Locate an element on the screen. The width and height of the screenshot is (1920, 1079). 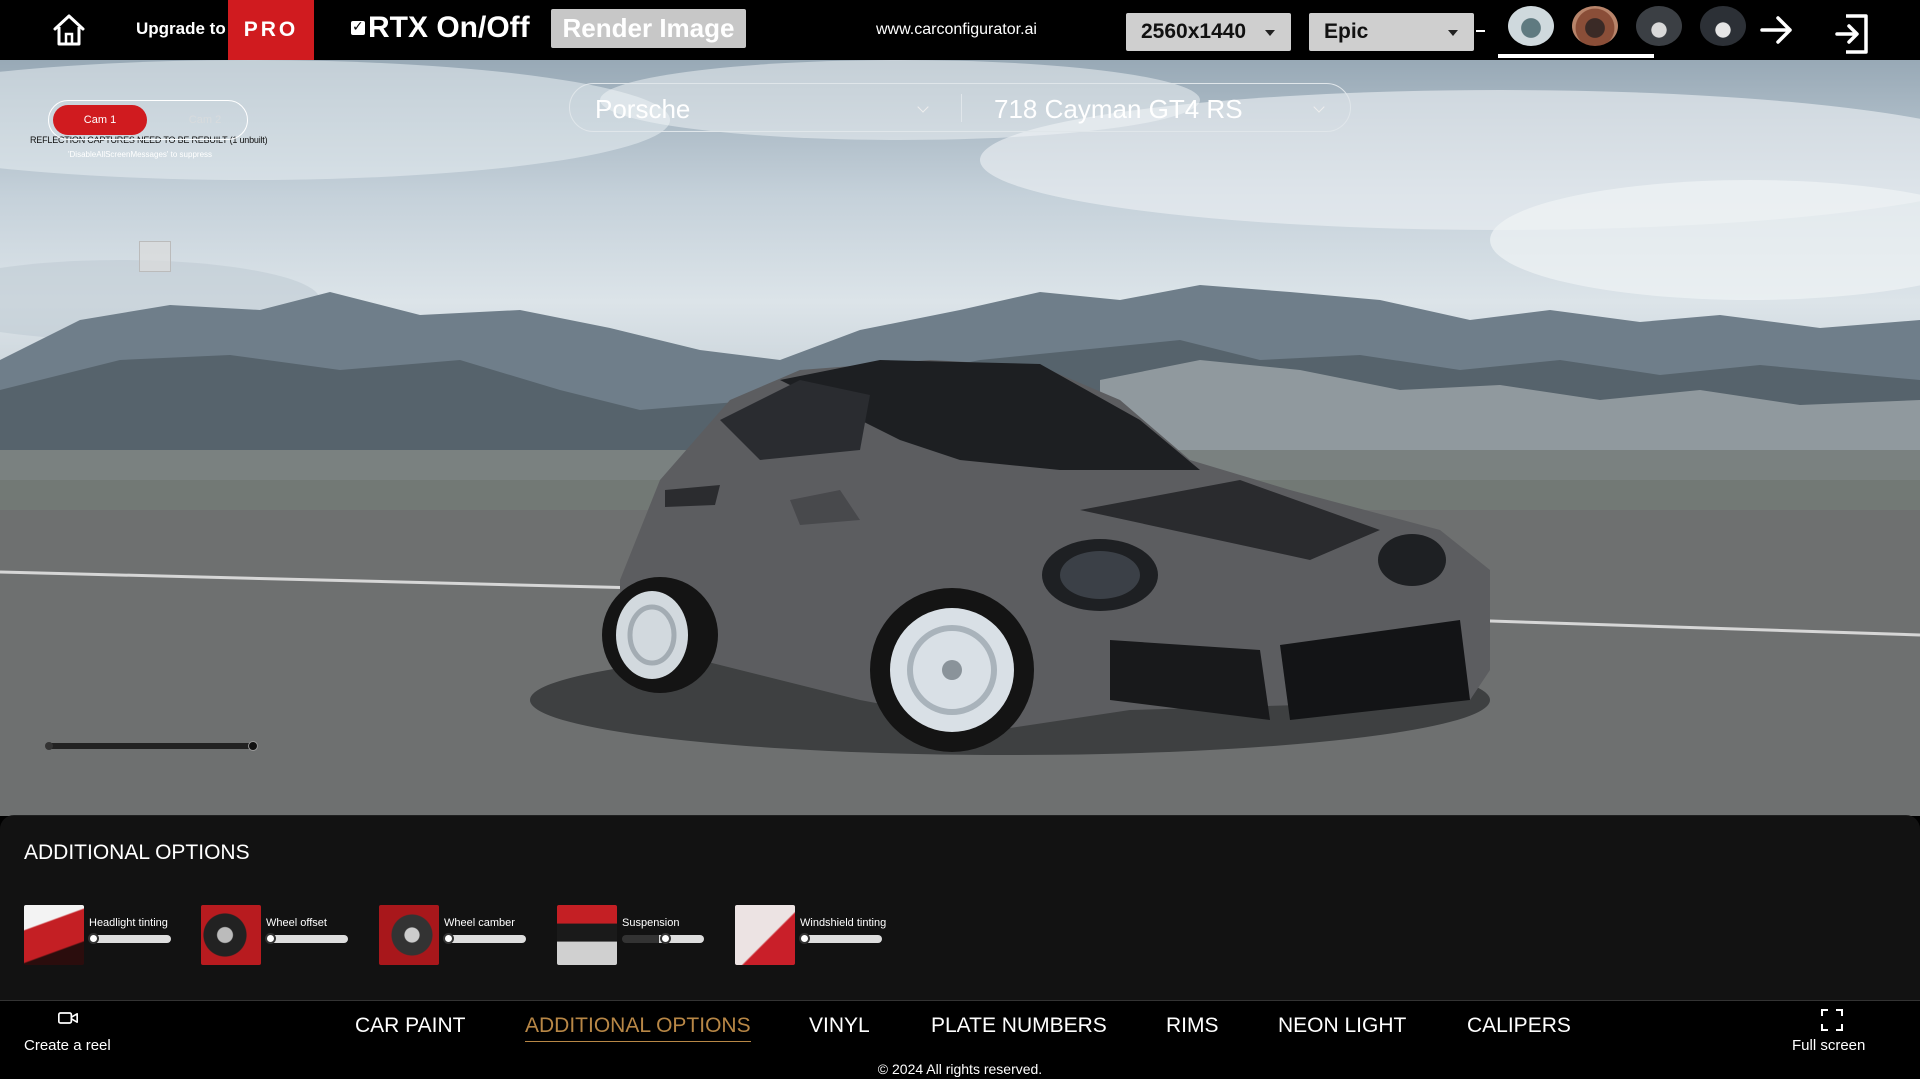
cam2-button: Cam 2 is located at coordinates (205, 120).